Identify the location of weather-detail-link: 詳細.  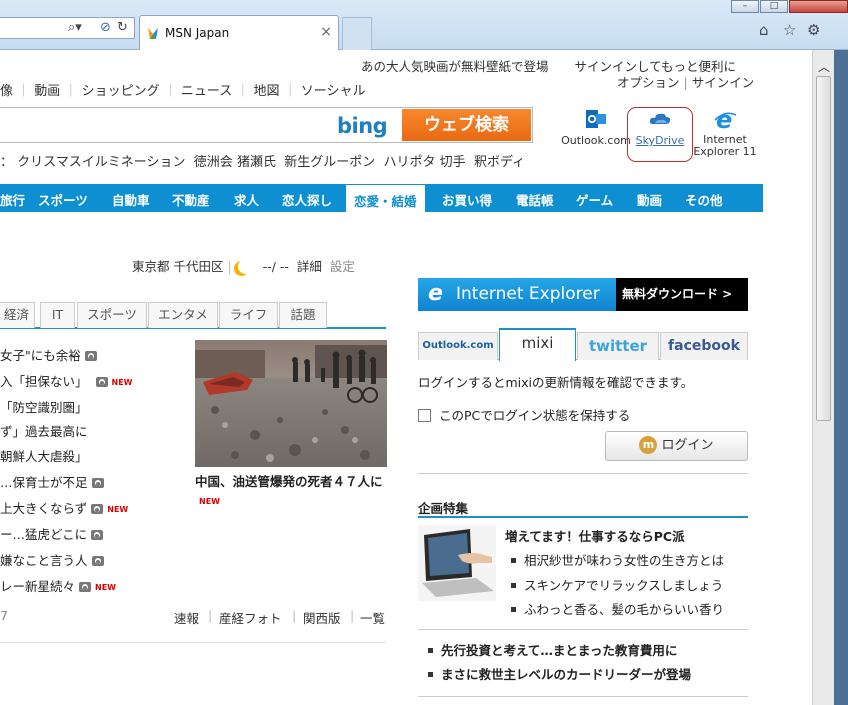
(309, 266).